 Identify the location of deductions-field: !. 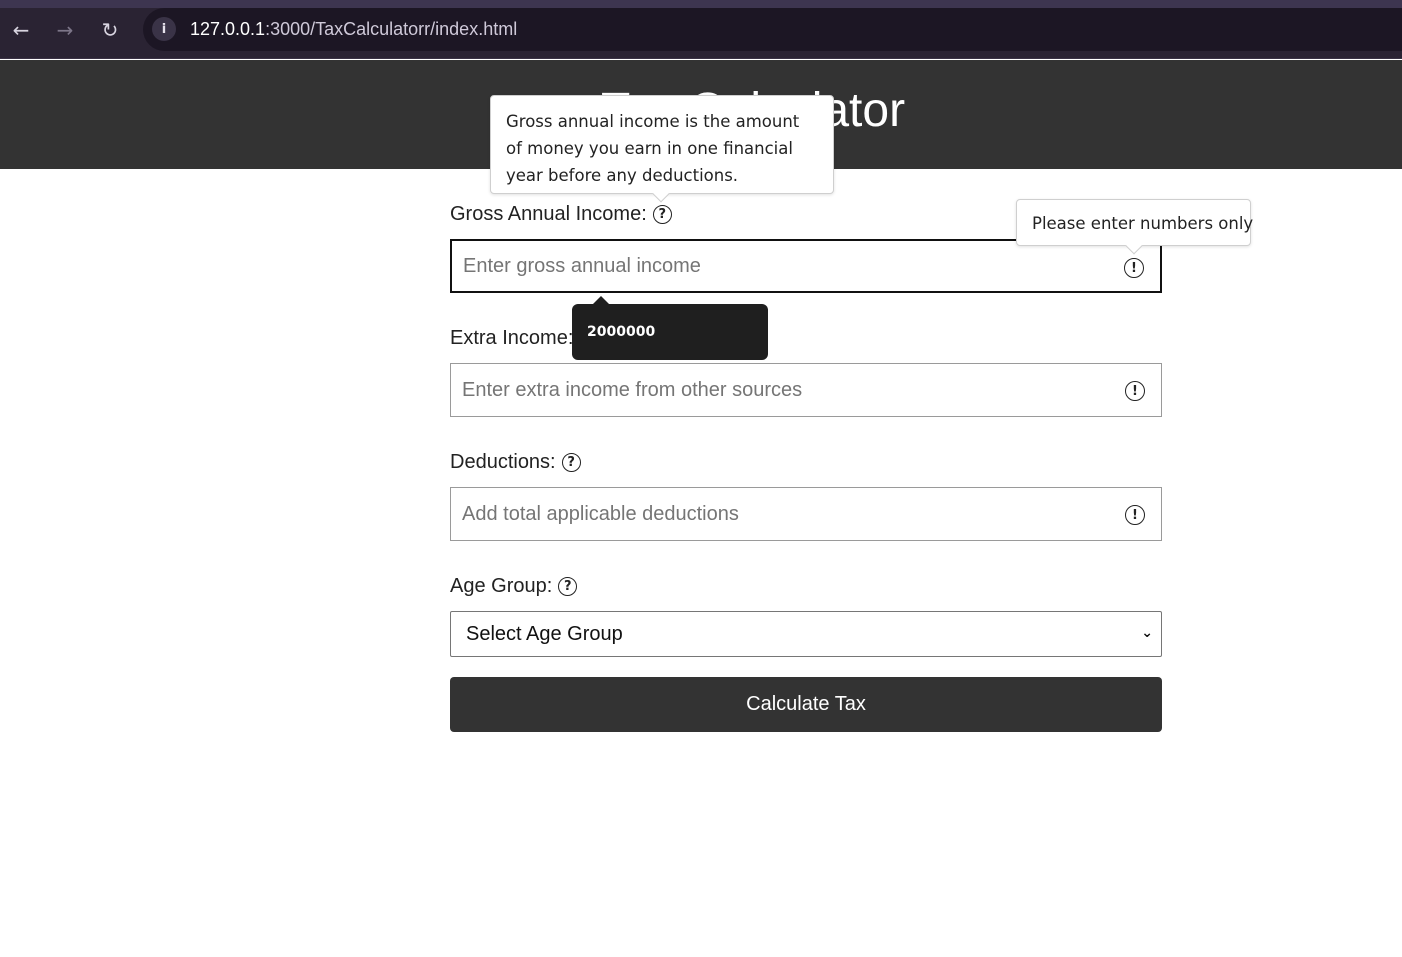
(806, 514).